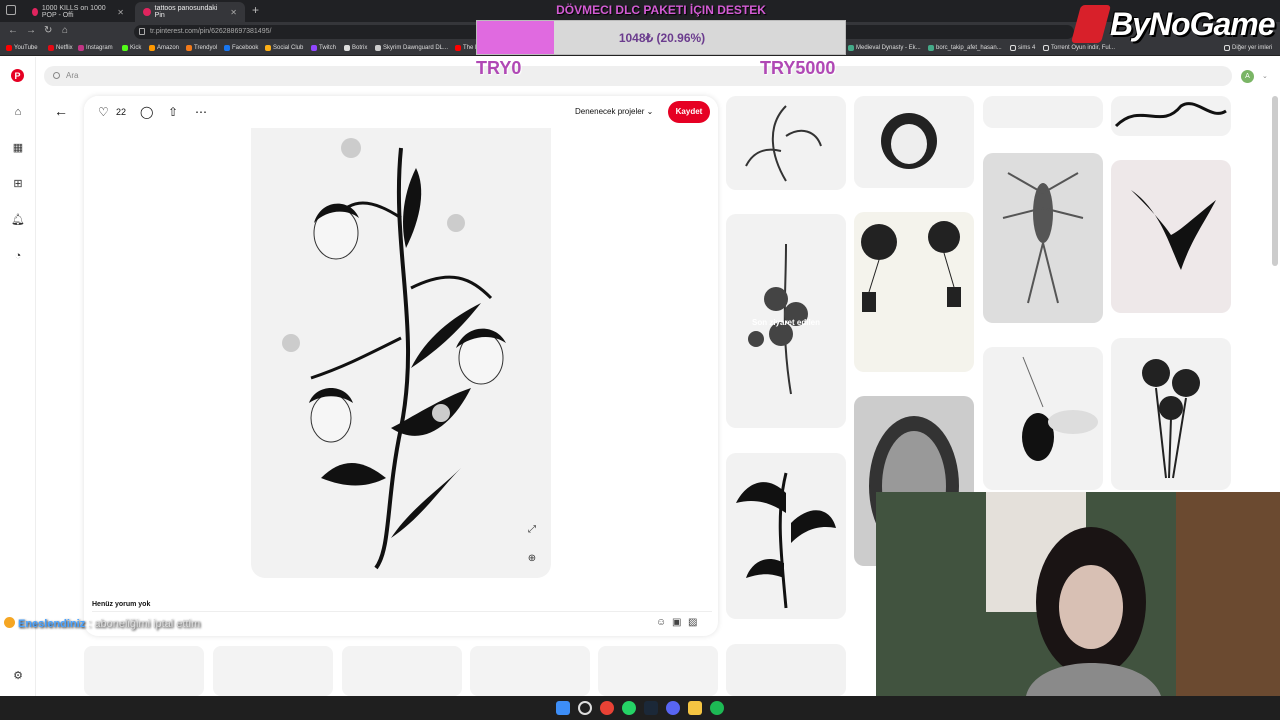 Image resolution: width=1280 pixels, height=720 pixels. Describe the element at coordinates (909, 141) in the screenshot. I see `cherub-image` at that location.